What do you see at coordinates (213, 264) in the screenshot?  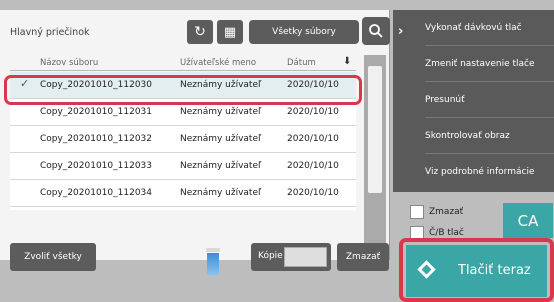 I see `toner-icon` at bounding box center [213, 264].